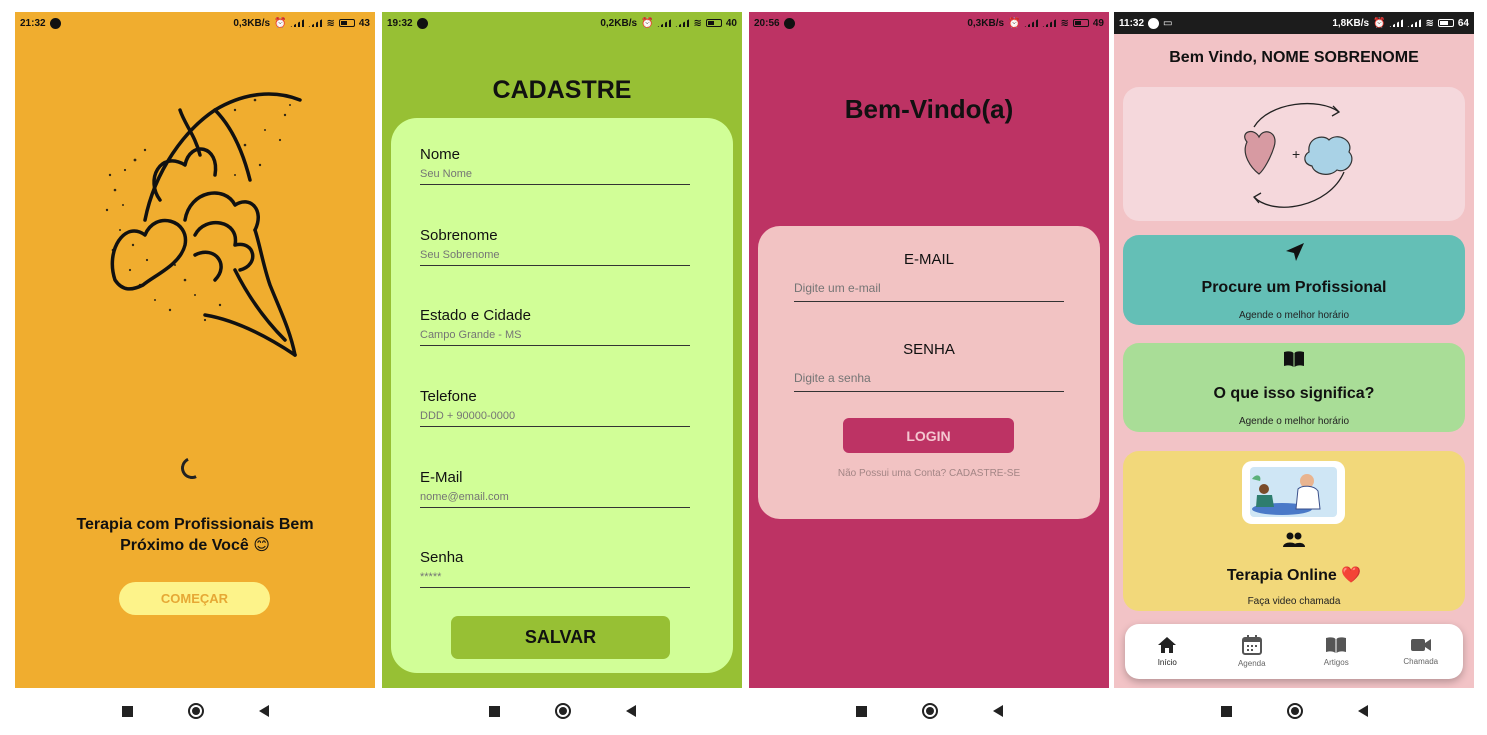 Image resolution: width=1487 pixels, height=735 pixels. Describe the element at coordinates (1294, 287) in the screenshot. I see `find-professional-title: Procure um Profissional` at that location.